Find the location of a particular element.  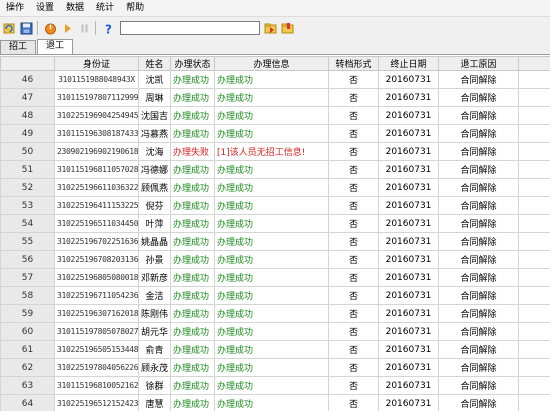

col-header-status: 办理状态 is located at coordinates (192, 63).